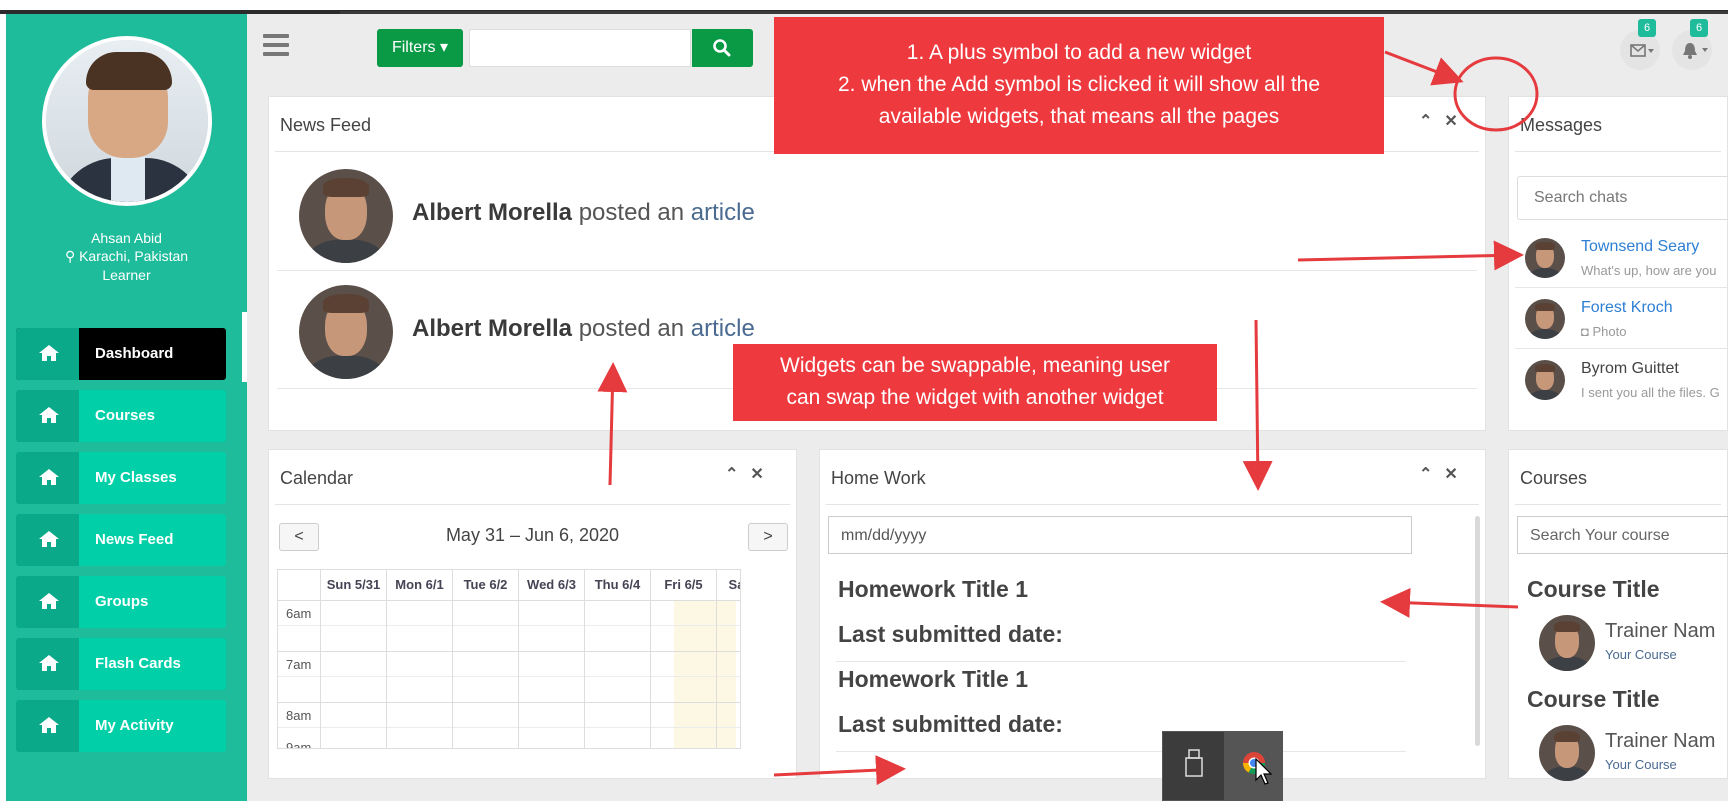 Image resolution: width=1728 pixels, height=801 pixels. Describe the element at coordinates (1496, 94) in the screenshot. I see `annotation-circle` at that location.